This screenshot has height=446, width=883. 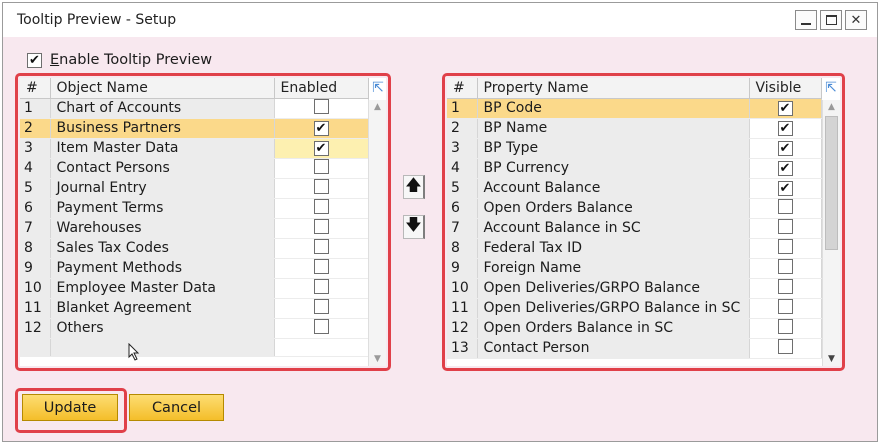 What do you see at coordinates (634, 128) in the screenshot?
I see `properties-row: 2 BP Name ✔` at bounding box center [634, 128].